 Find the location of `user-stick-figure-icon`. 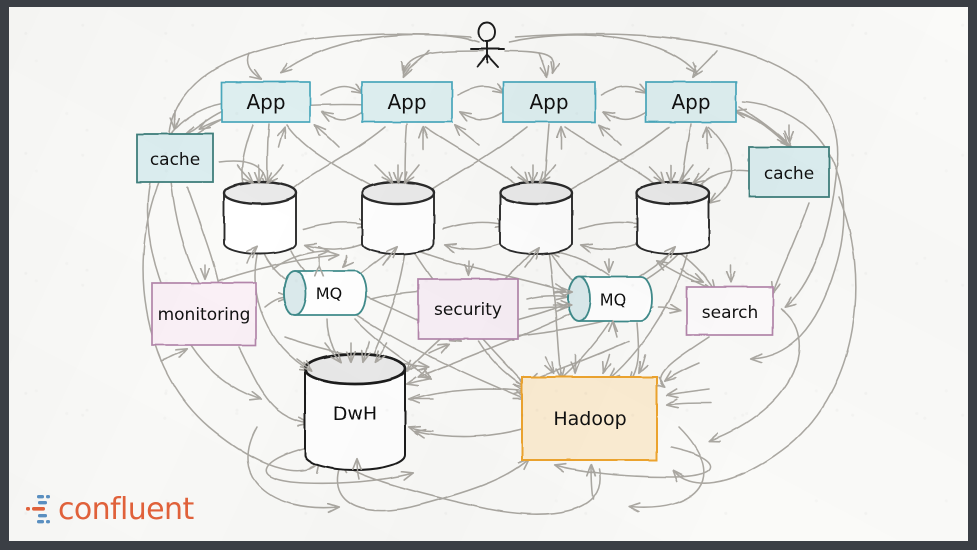

user-stick-figure-icon is located at coordinates (487, 44).